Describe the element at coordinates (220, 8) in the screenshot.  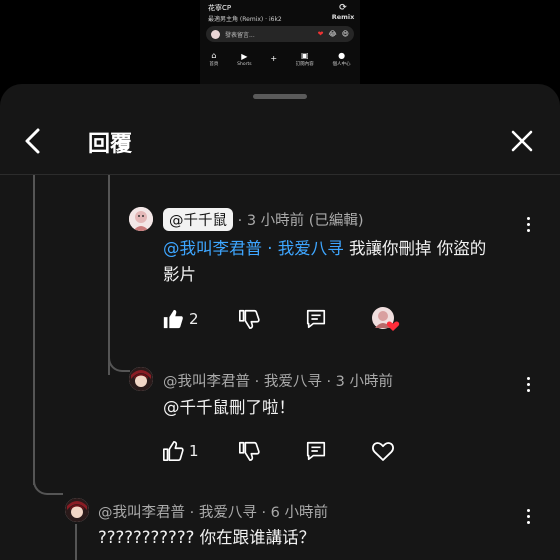
I see `video-title: 花寧CP` at that location.